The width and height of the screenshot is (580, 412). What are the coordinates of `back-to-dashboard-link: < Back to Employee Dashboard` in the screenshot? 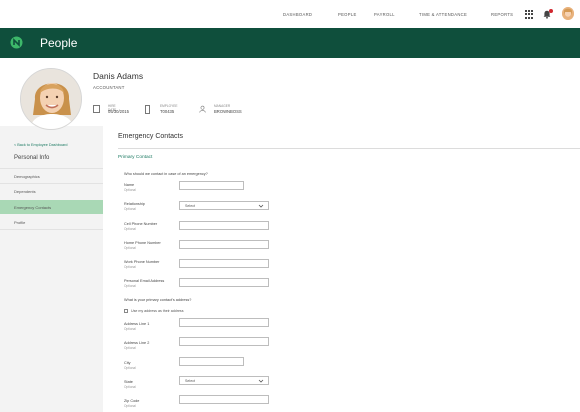 It's located at (41, 145).